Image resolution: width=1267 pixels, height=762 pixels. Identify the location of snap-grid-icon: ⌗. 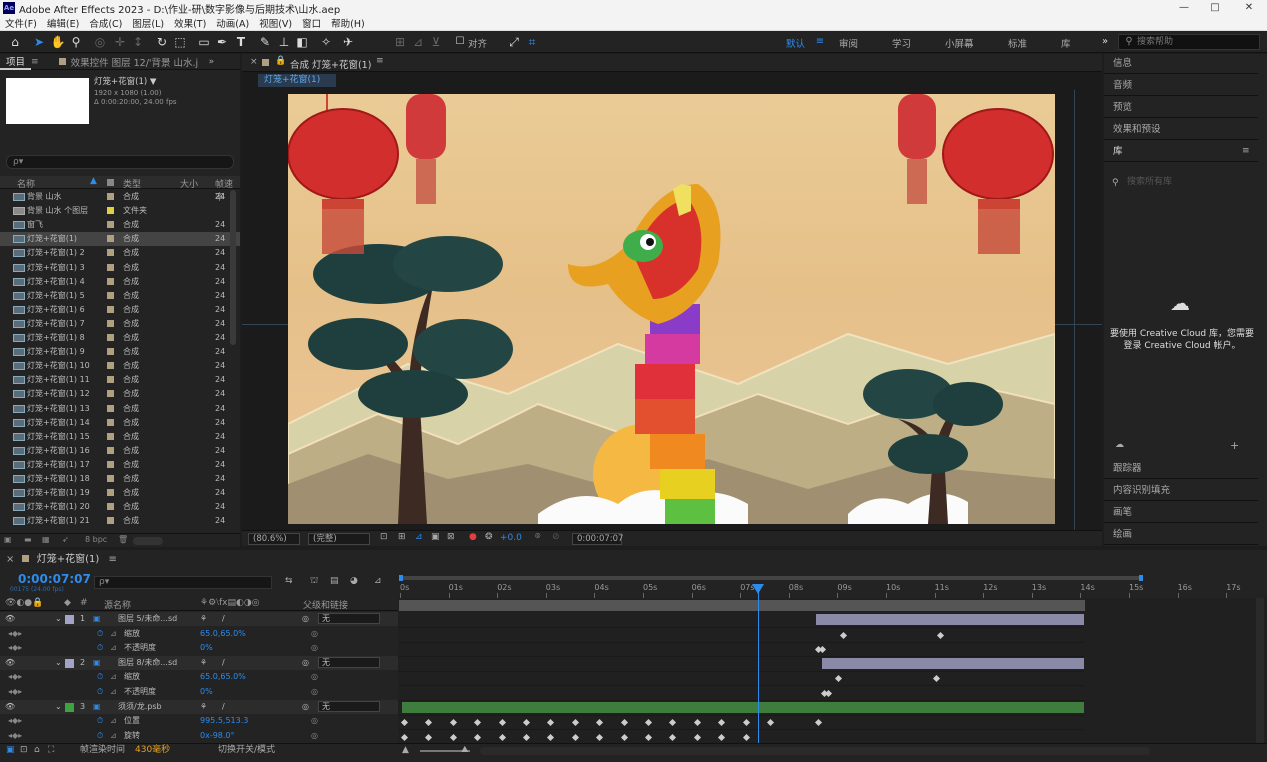
(532, 42).